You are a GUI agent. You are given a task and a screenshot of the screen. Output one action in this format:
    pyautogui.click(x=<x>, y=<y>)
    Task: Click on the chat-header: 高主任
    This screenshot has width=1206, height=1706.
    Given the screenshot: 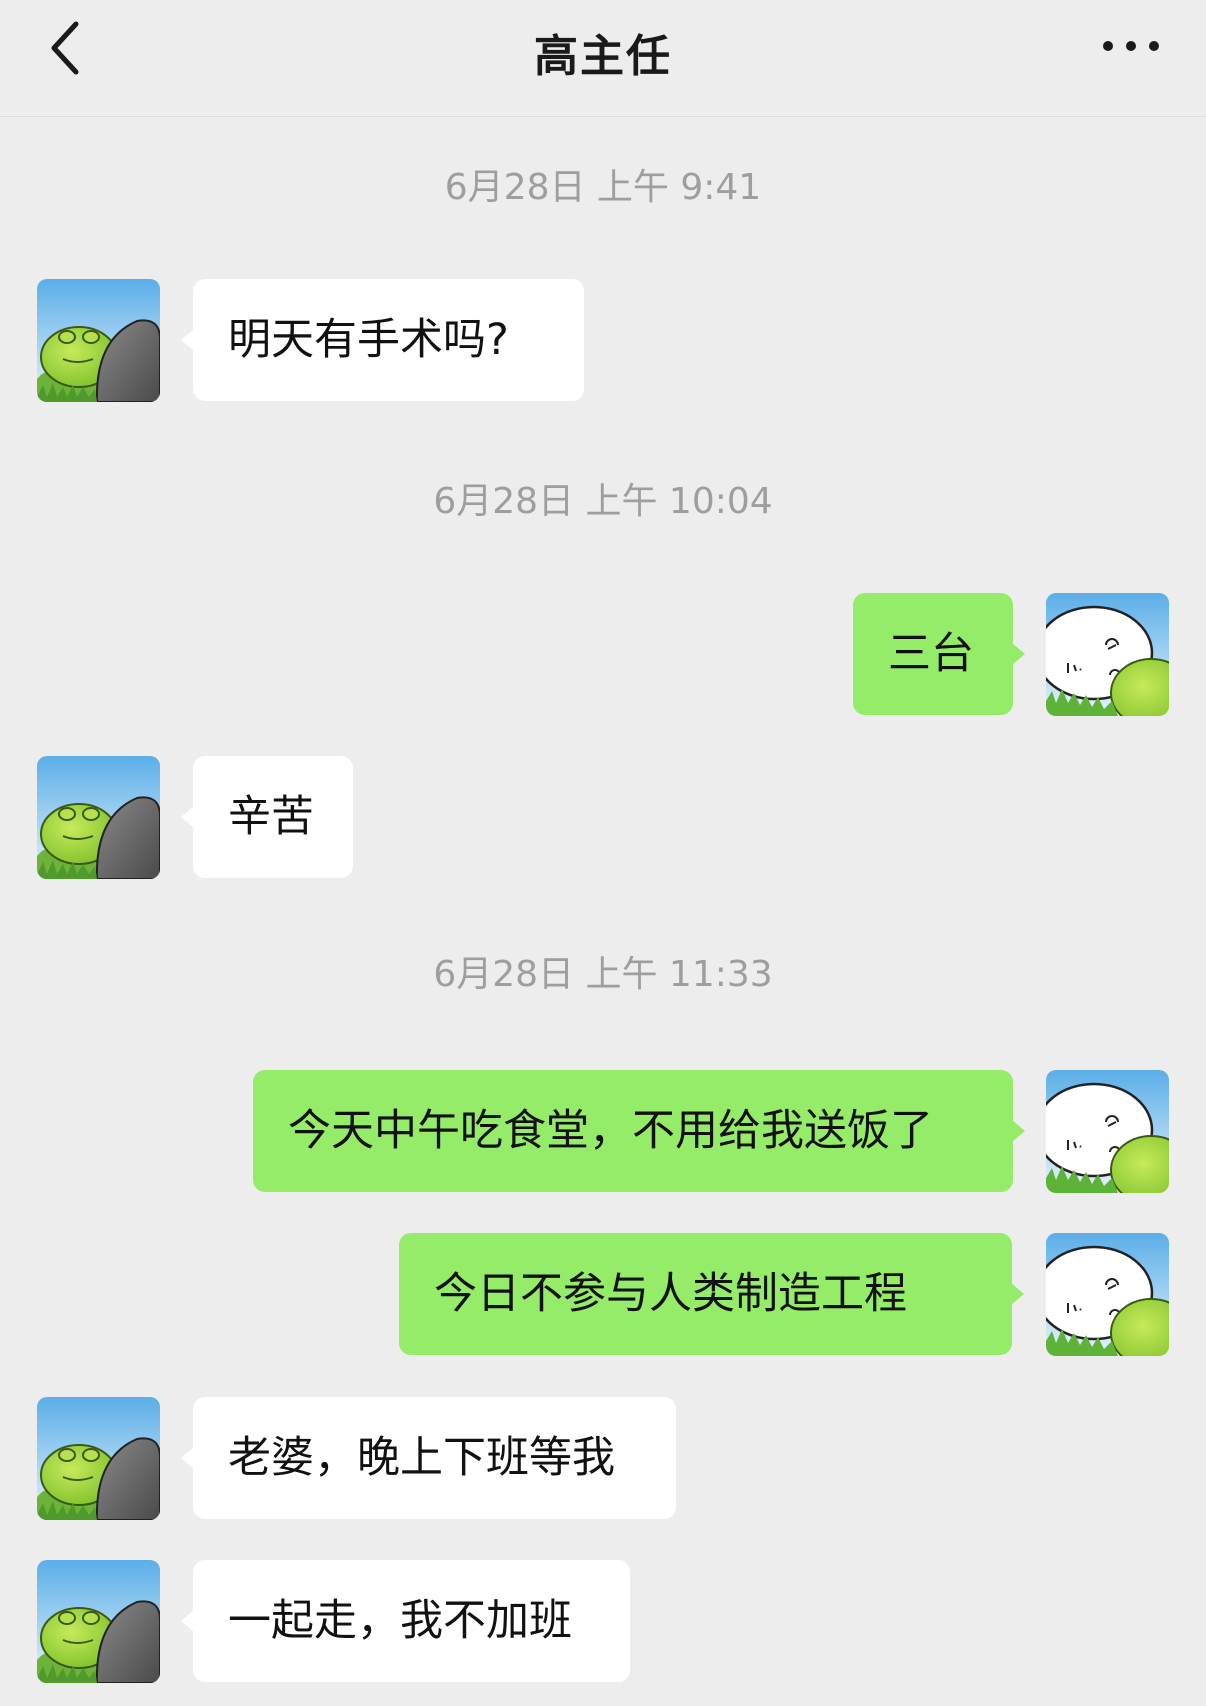 What is the action you would take?
    pyautogui.click(x=603, y=58)
    